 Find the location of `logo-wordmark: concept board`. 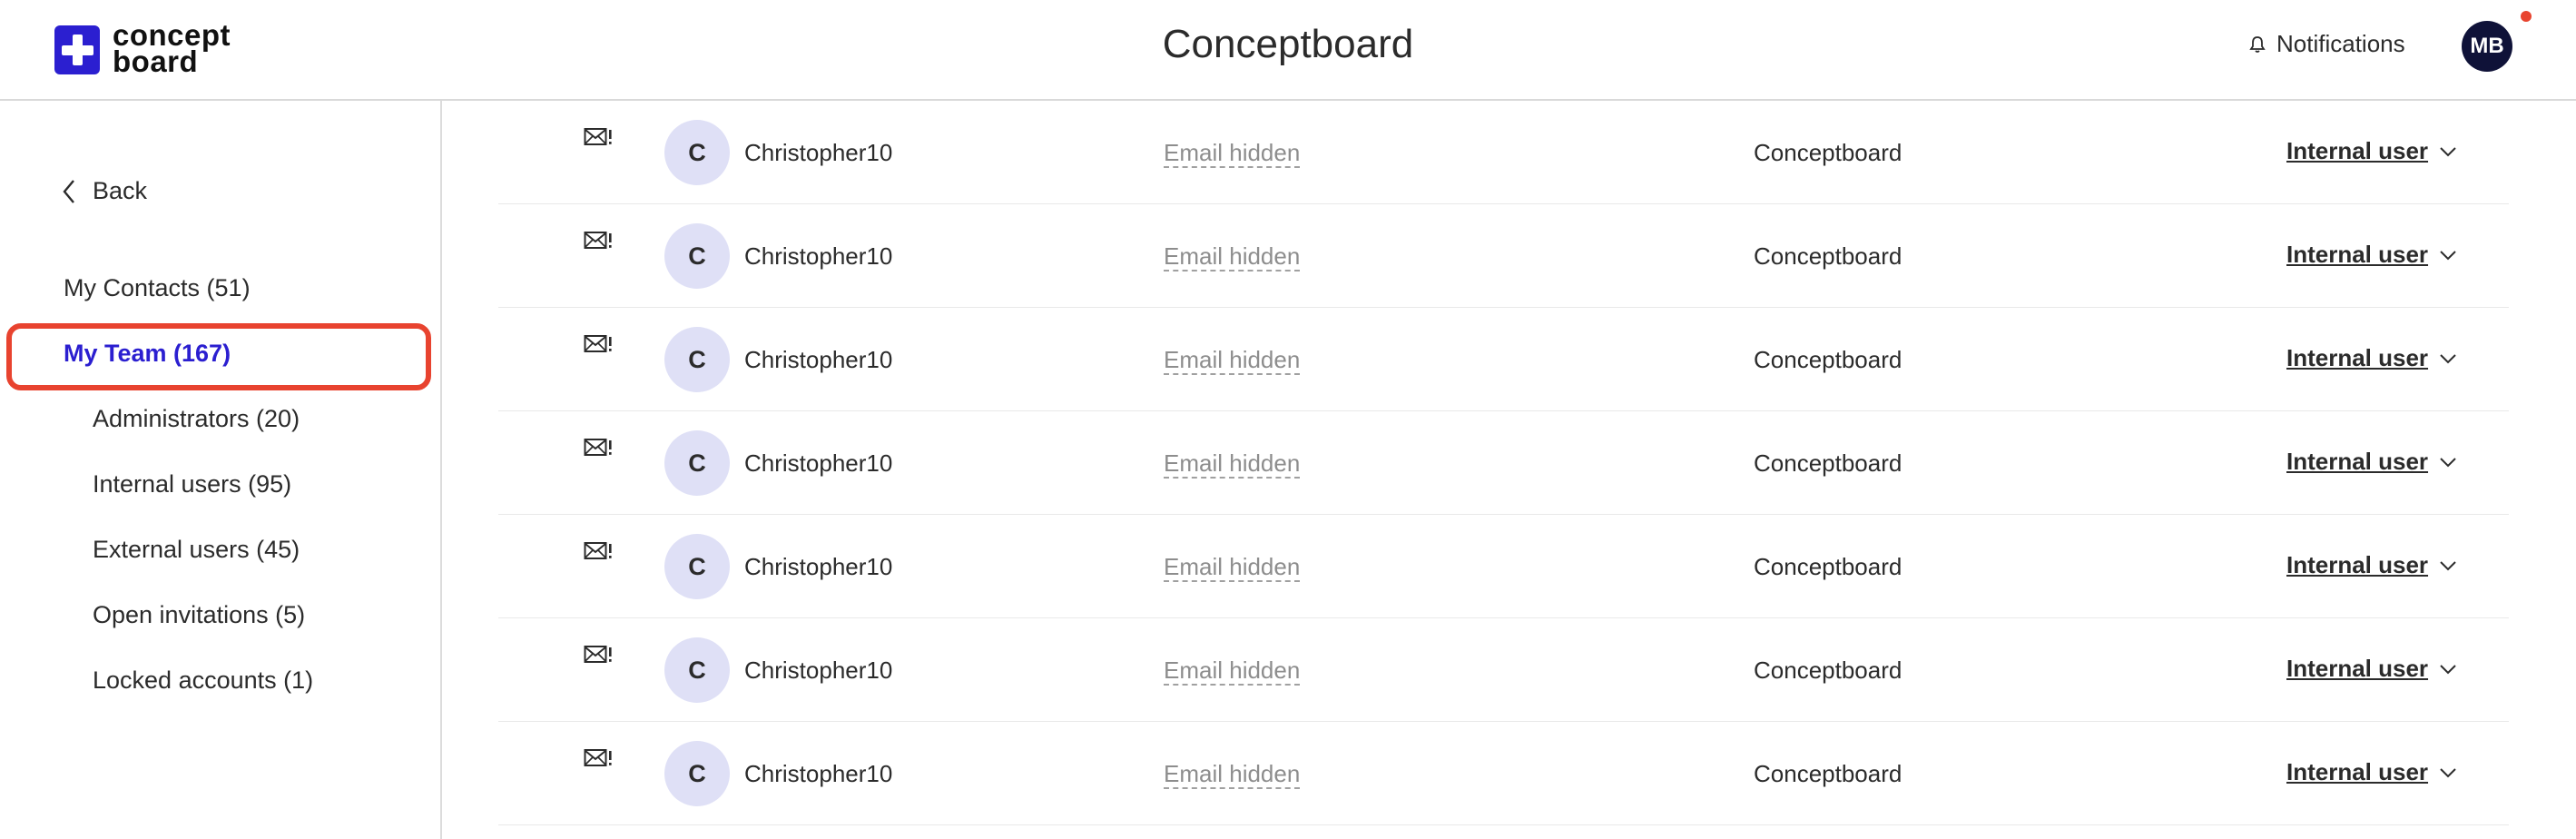

logo-wordmark: concept board is located at coordinates (172, 49).